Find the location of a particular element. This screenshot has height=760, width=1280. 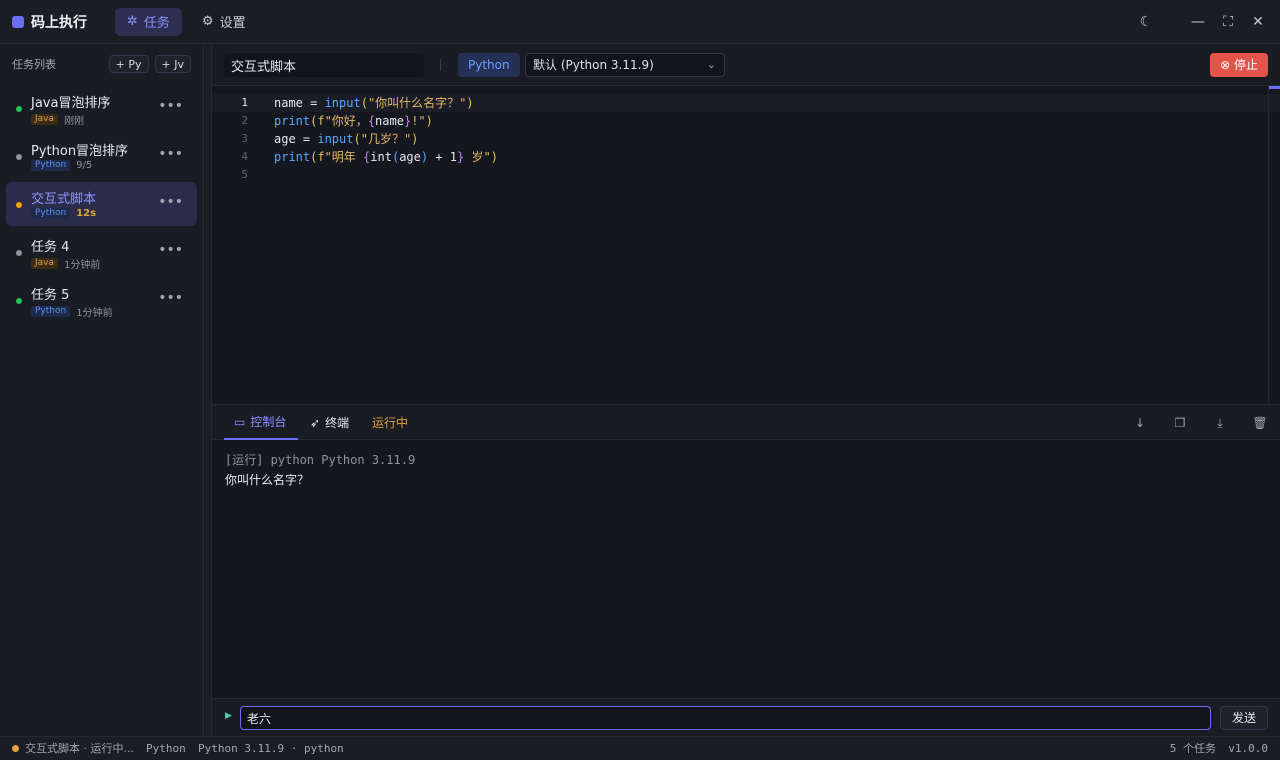

runtime-select: 默认 (Python 3.11.9) ⌄ is located at coordinates (625, 65).